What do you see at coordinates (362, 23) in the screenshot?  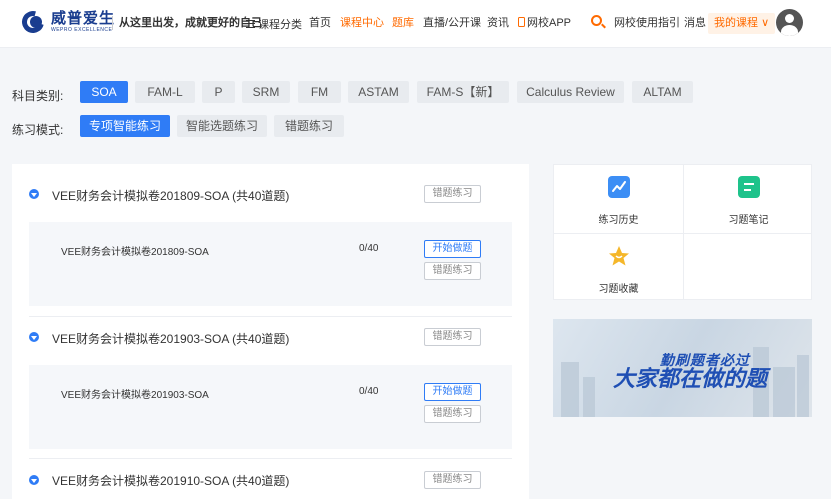 I see `nav-course-center: 课程中心` at bounding box center [362, 23].